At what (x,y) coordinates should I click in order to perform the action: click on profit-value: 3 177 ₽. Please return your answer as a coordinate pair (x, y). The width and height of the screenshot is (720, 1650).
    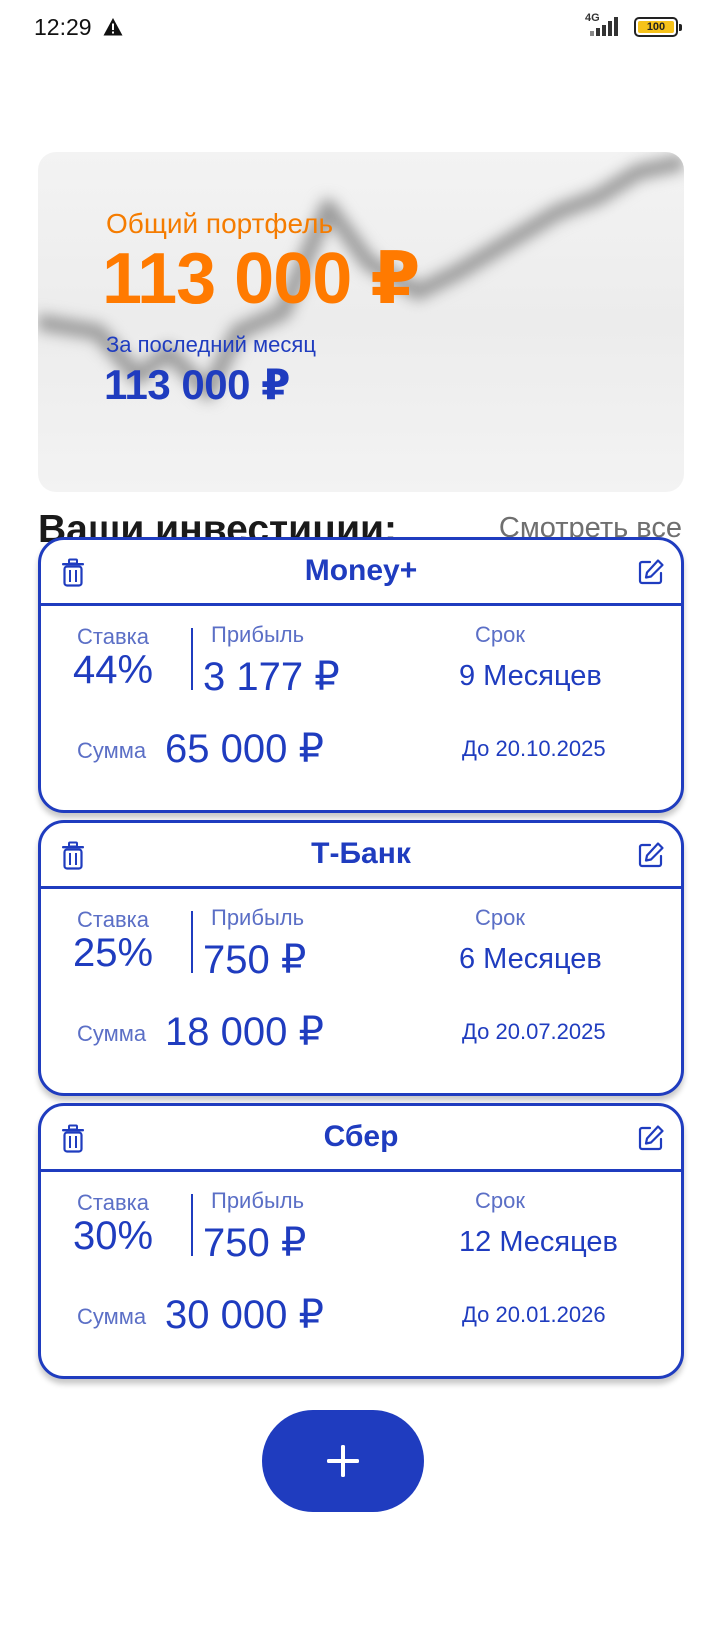
    Looking at the image, I should click on (271, 677).